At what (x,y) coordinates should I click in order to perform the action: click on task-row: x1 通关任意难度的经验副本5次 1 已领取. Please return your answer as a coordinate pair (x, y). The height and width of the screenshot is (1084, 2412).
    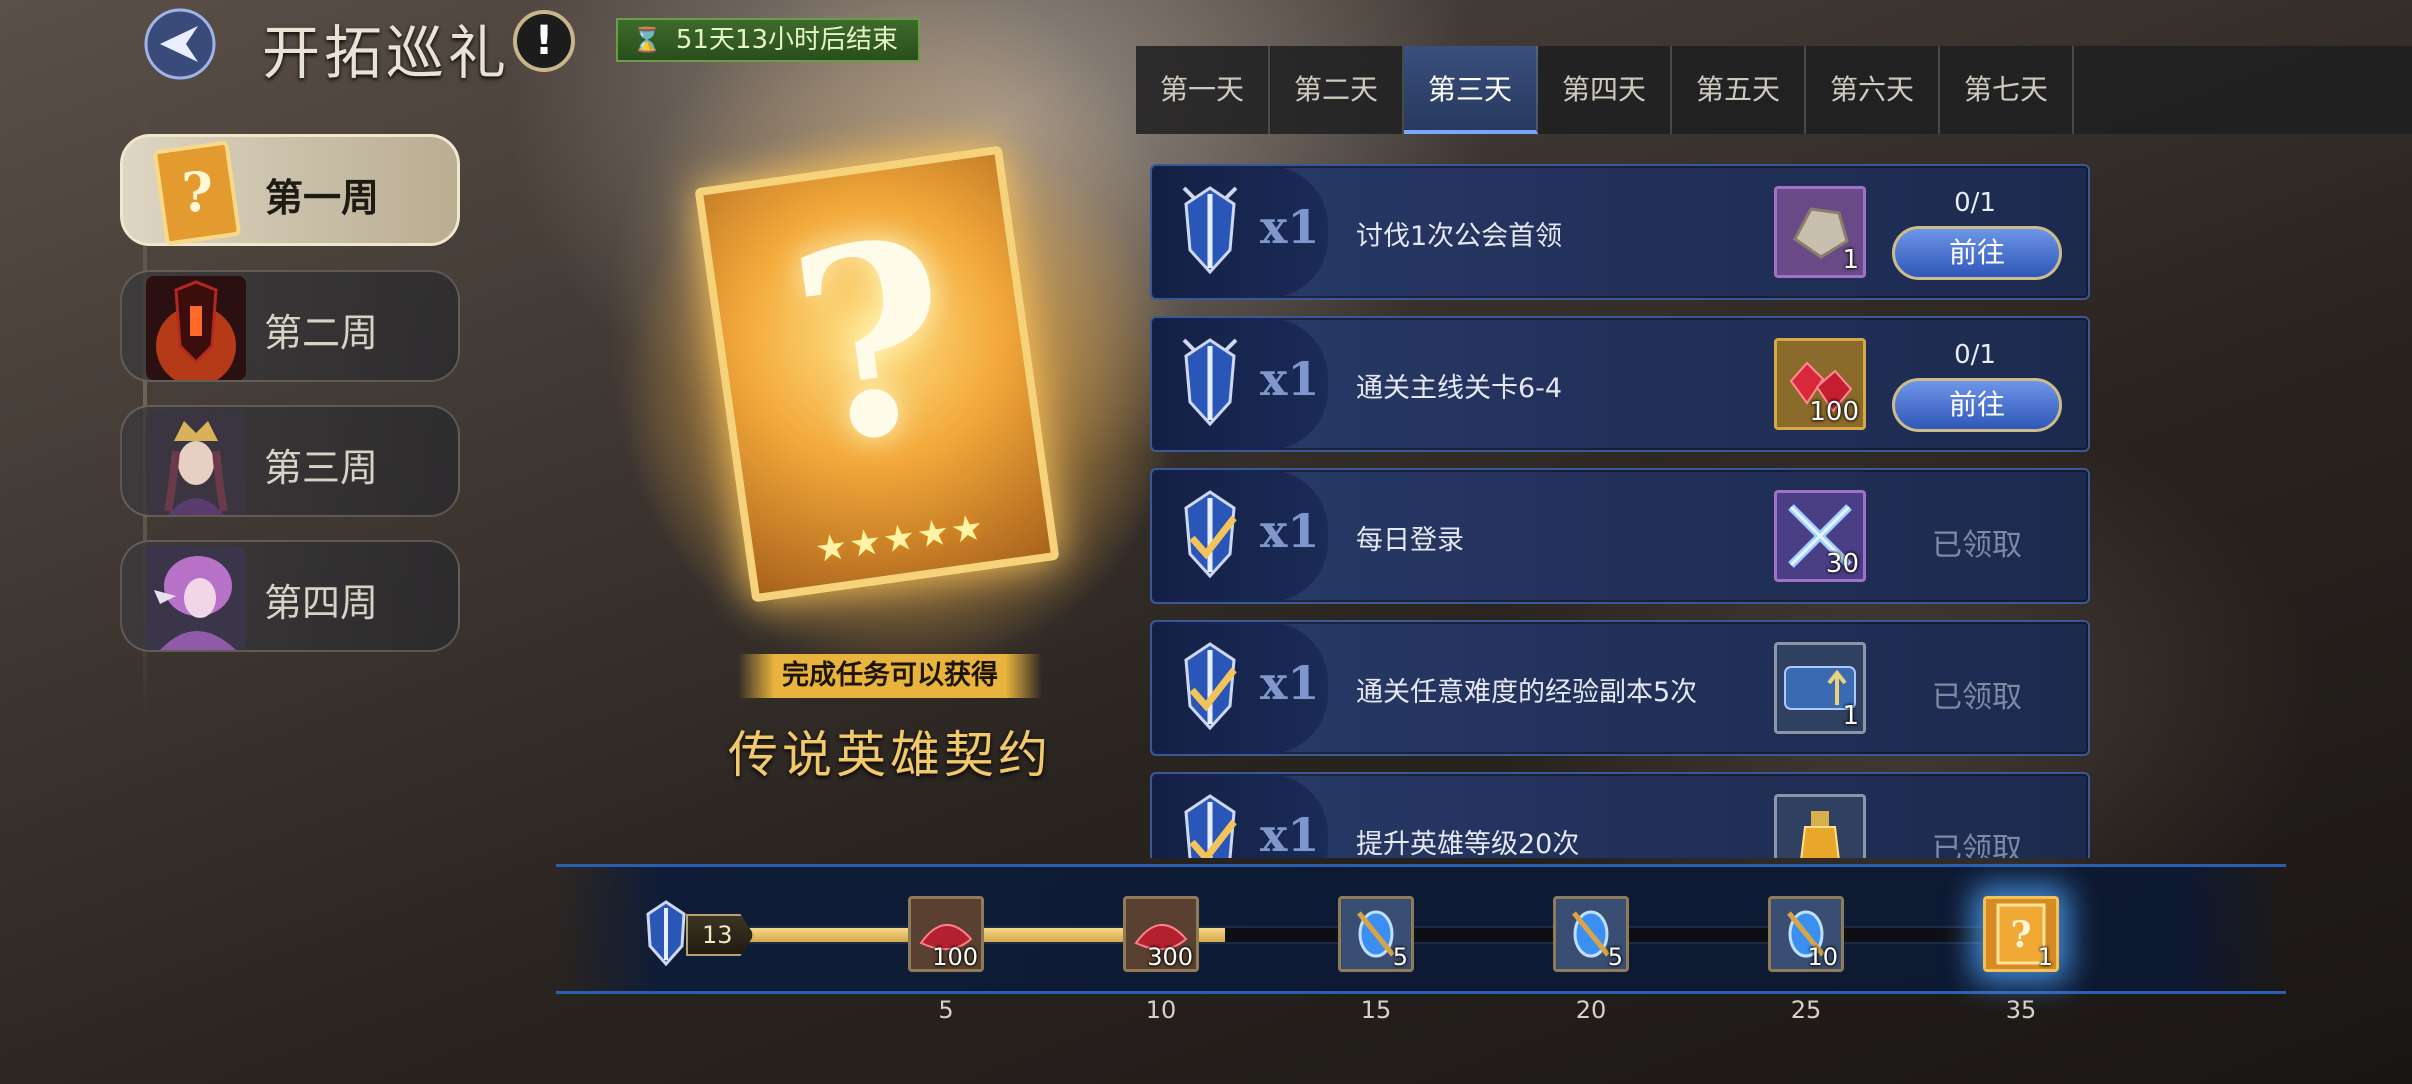
    Looking at the image, I should click on (1620, 688).